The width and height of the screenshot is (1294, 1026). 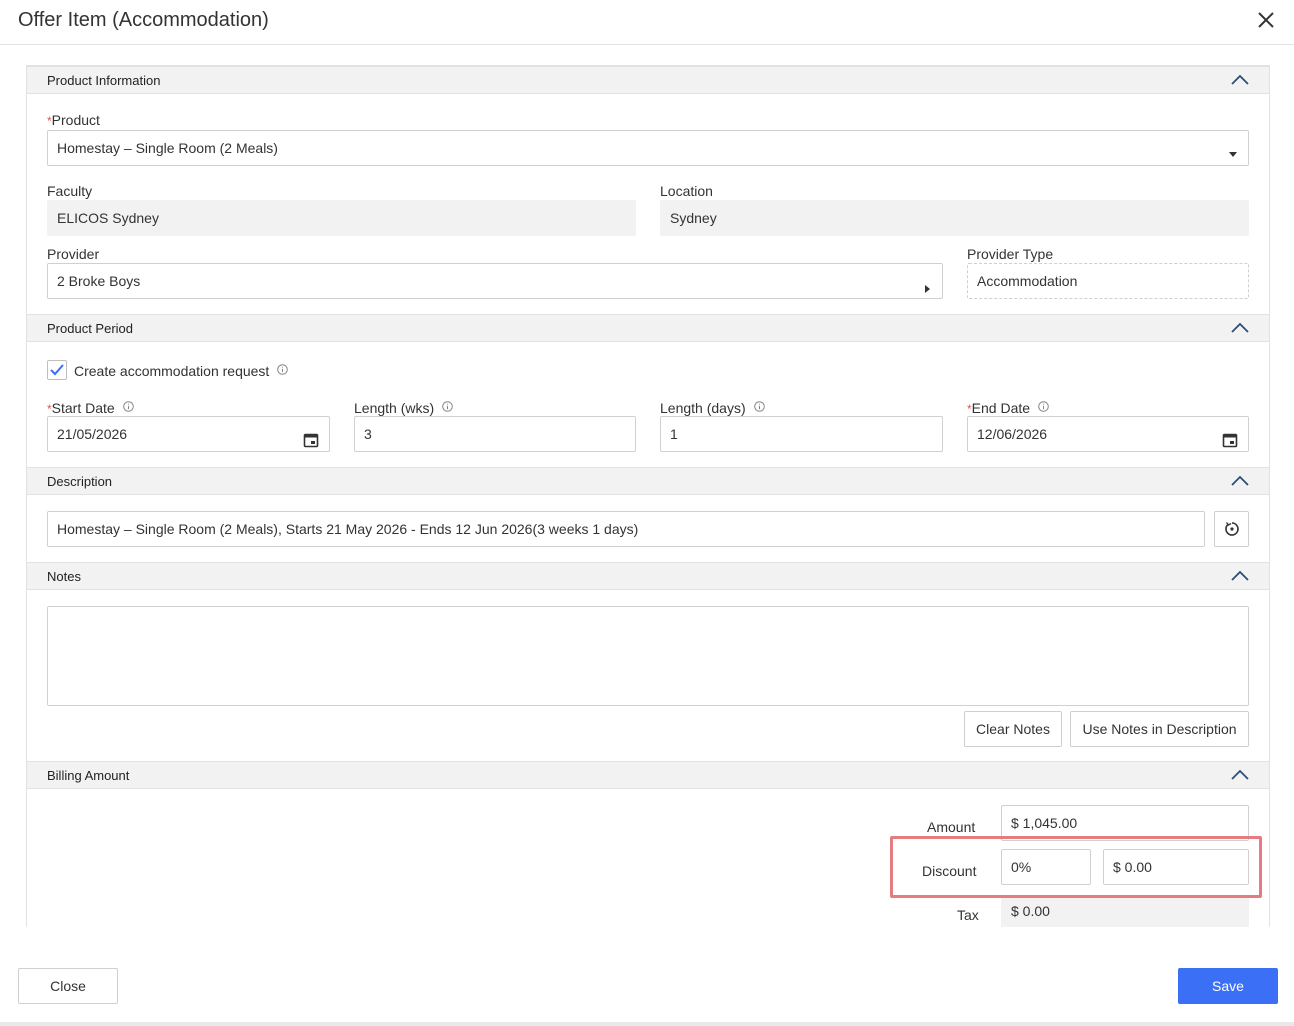 What do you see at coordinates (70, 191) in the screenshot?
I see `faculty-label: Faculty` at bounding box center [70, 191].